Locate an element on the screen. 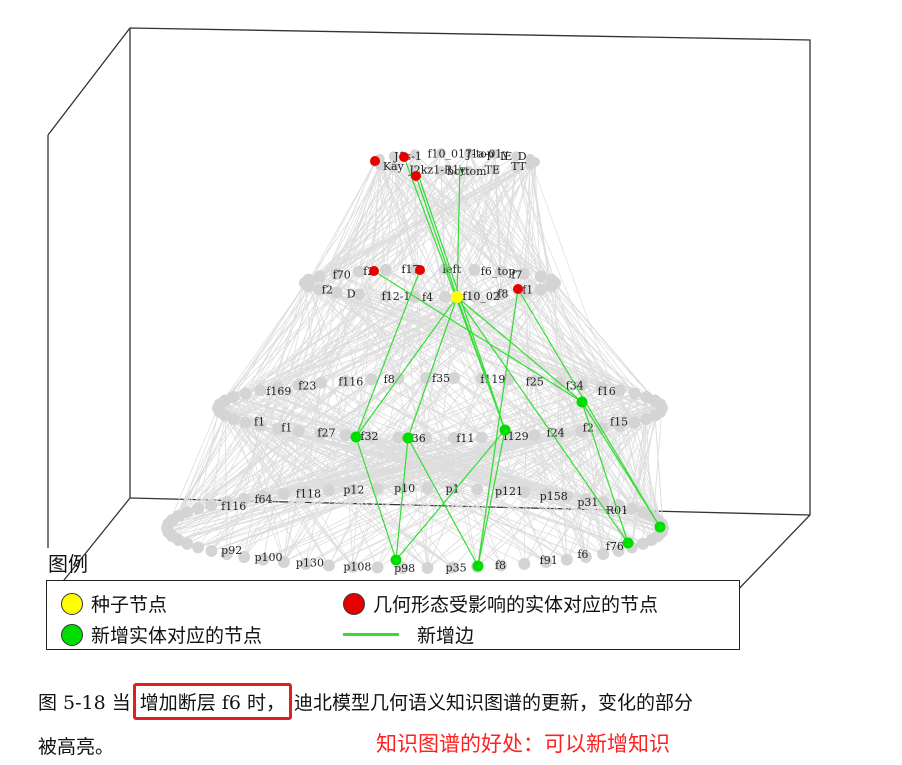 The height and width of the screenshot is (765, 902). legend-item-affected: 几何形态受影响的实体对应的节点 is located at coordinates (500, 603).